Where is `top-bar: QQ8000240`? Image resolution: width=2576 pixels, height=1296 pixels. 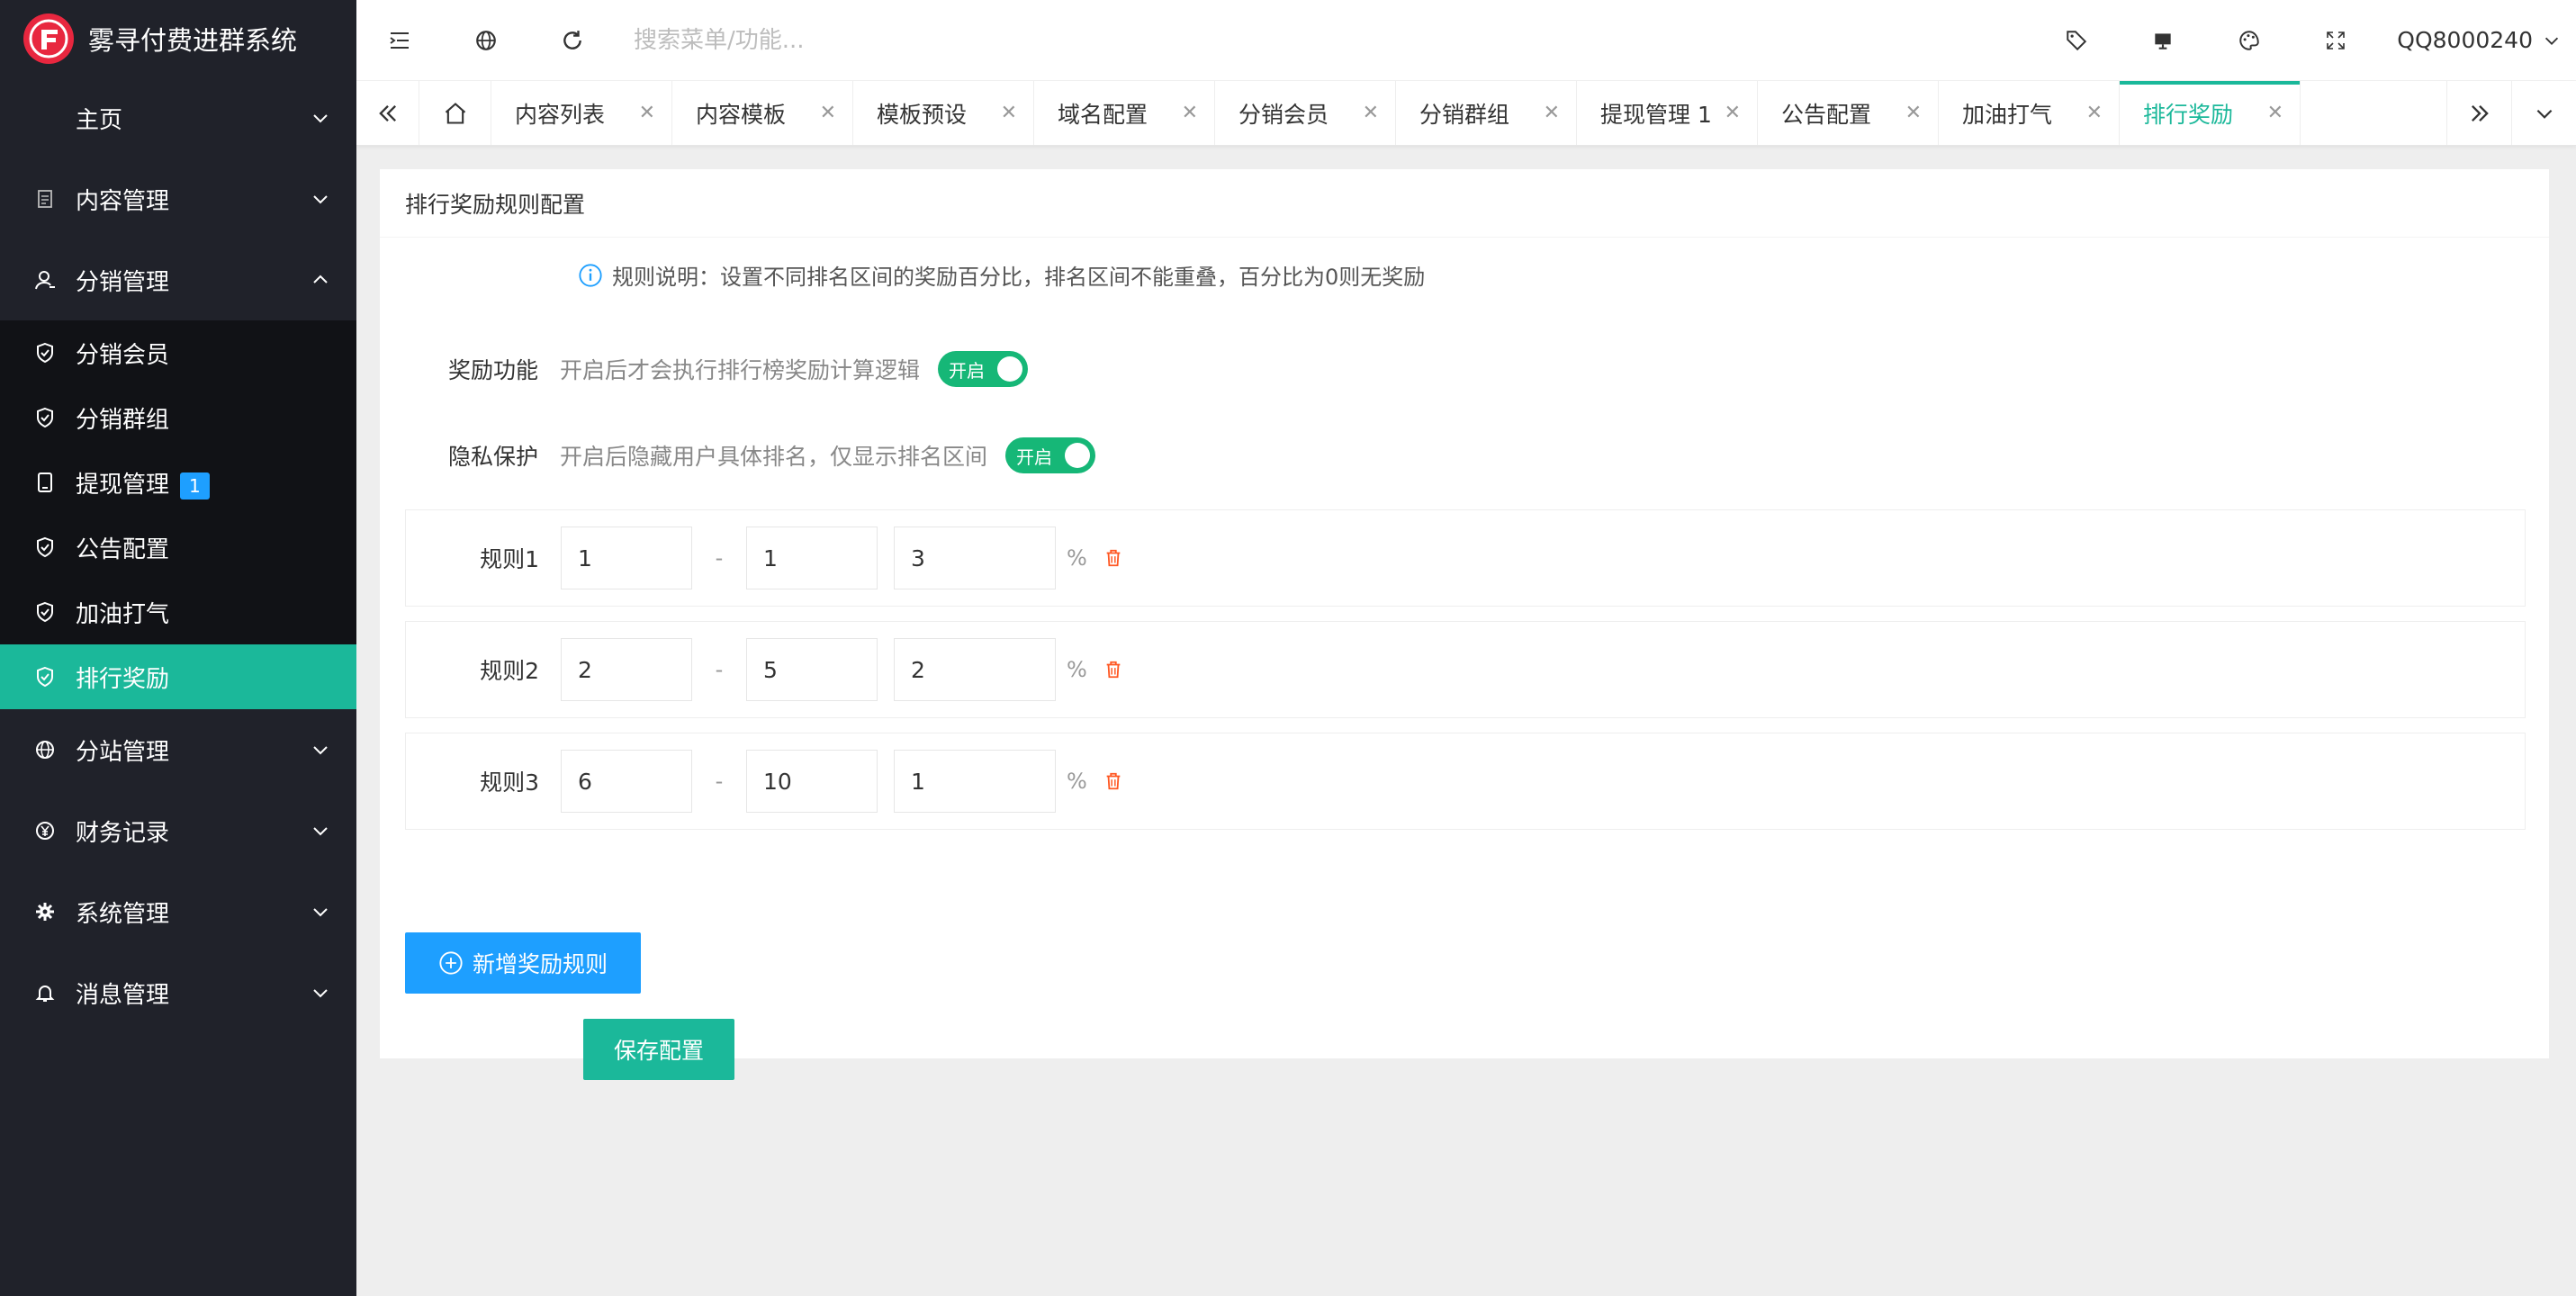 top-bar: QQ8000240 is located at coordinates (1466, 40).